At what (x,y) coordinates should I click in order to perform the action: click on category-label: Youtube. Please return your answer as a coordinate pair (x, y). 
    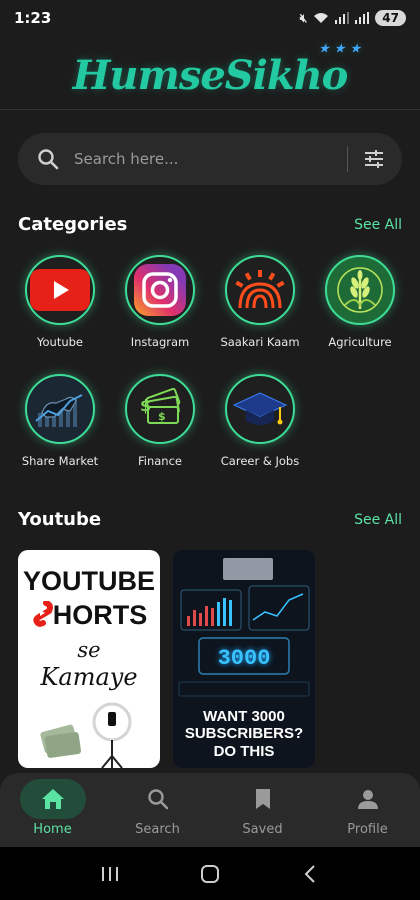
    Looking at the image, I should click on (60, 342).